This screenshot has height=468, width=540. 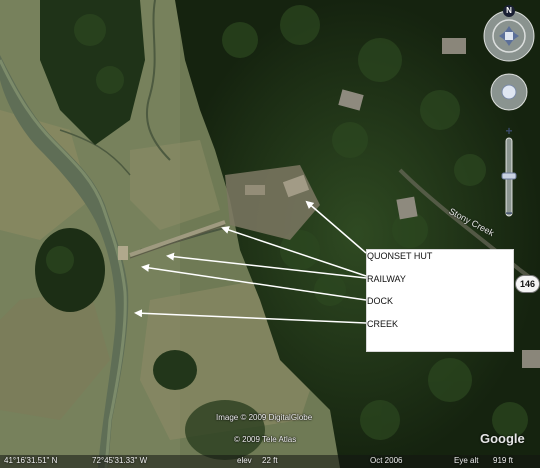 What do you see at coordinates (509, 92) in the screenshot?
I see `look-joystick` at bounding box center [509, 92].